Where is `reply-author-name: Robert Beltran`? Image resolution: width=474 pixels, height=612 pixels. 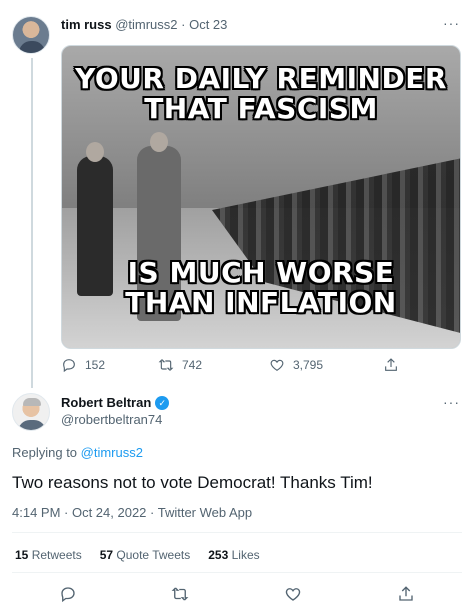 reply-author-name: Robert Beltran is located at coordinates (106, 402).